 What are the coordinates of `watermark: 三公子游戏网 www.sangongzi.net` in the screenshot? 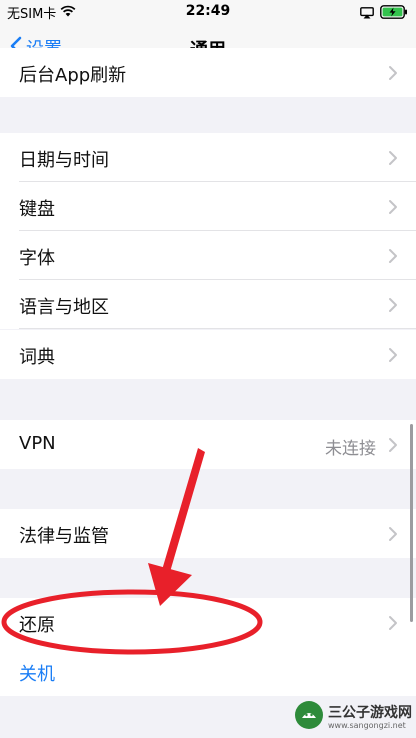 It's located at (353, 717).